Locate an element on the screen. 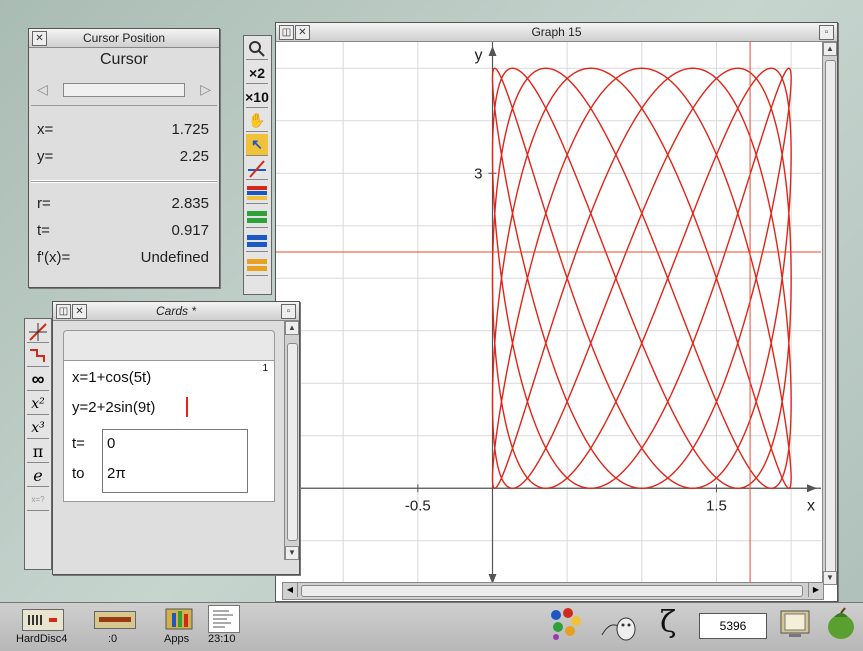  zoom-x2-button: ×2 is located at coordinates (257, 73).